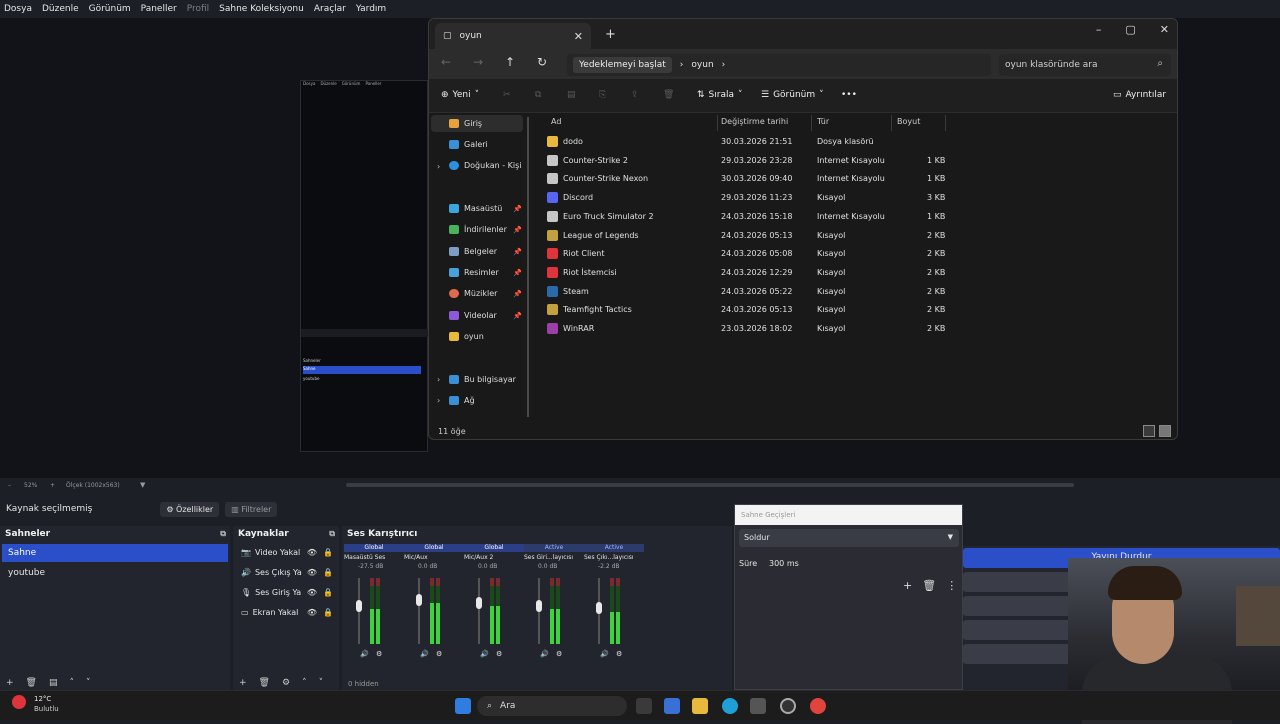 The height and width of the screenshot is (724, 1280). What do you see at coordinates (1099, 29) in the screenshot?
I see `minimize-icon: –` at bounding box center [1099, 29].